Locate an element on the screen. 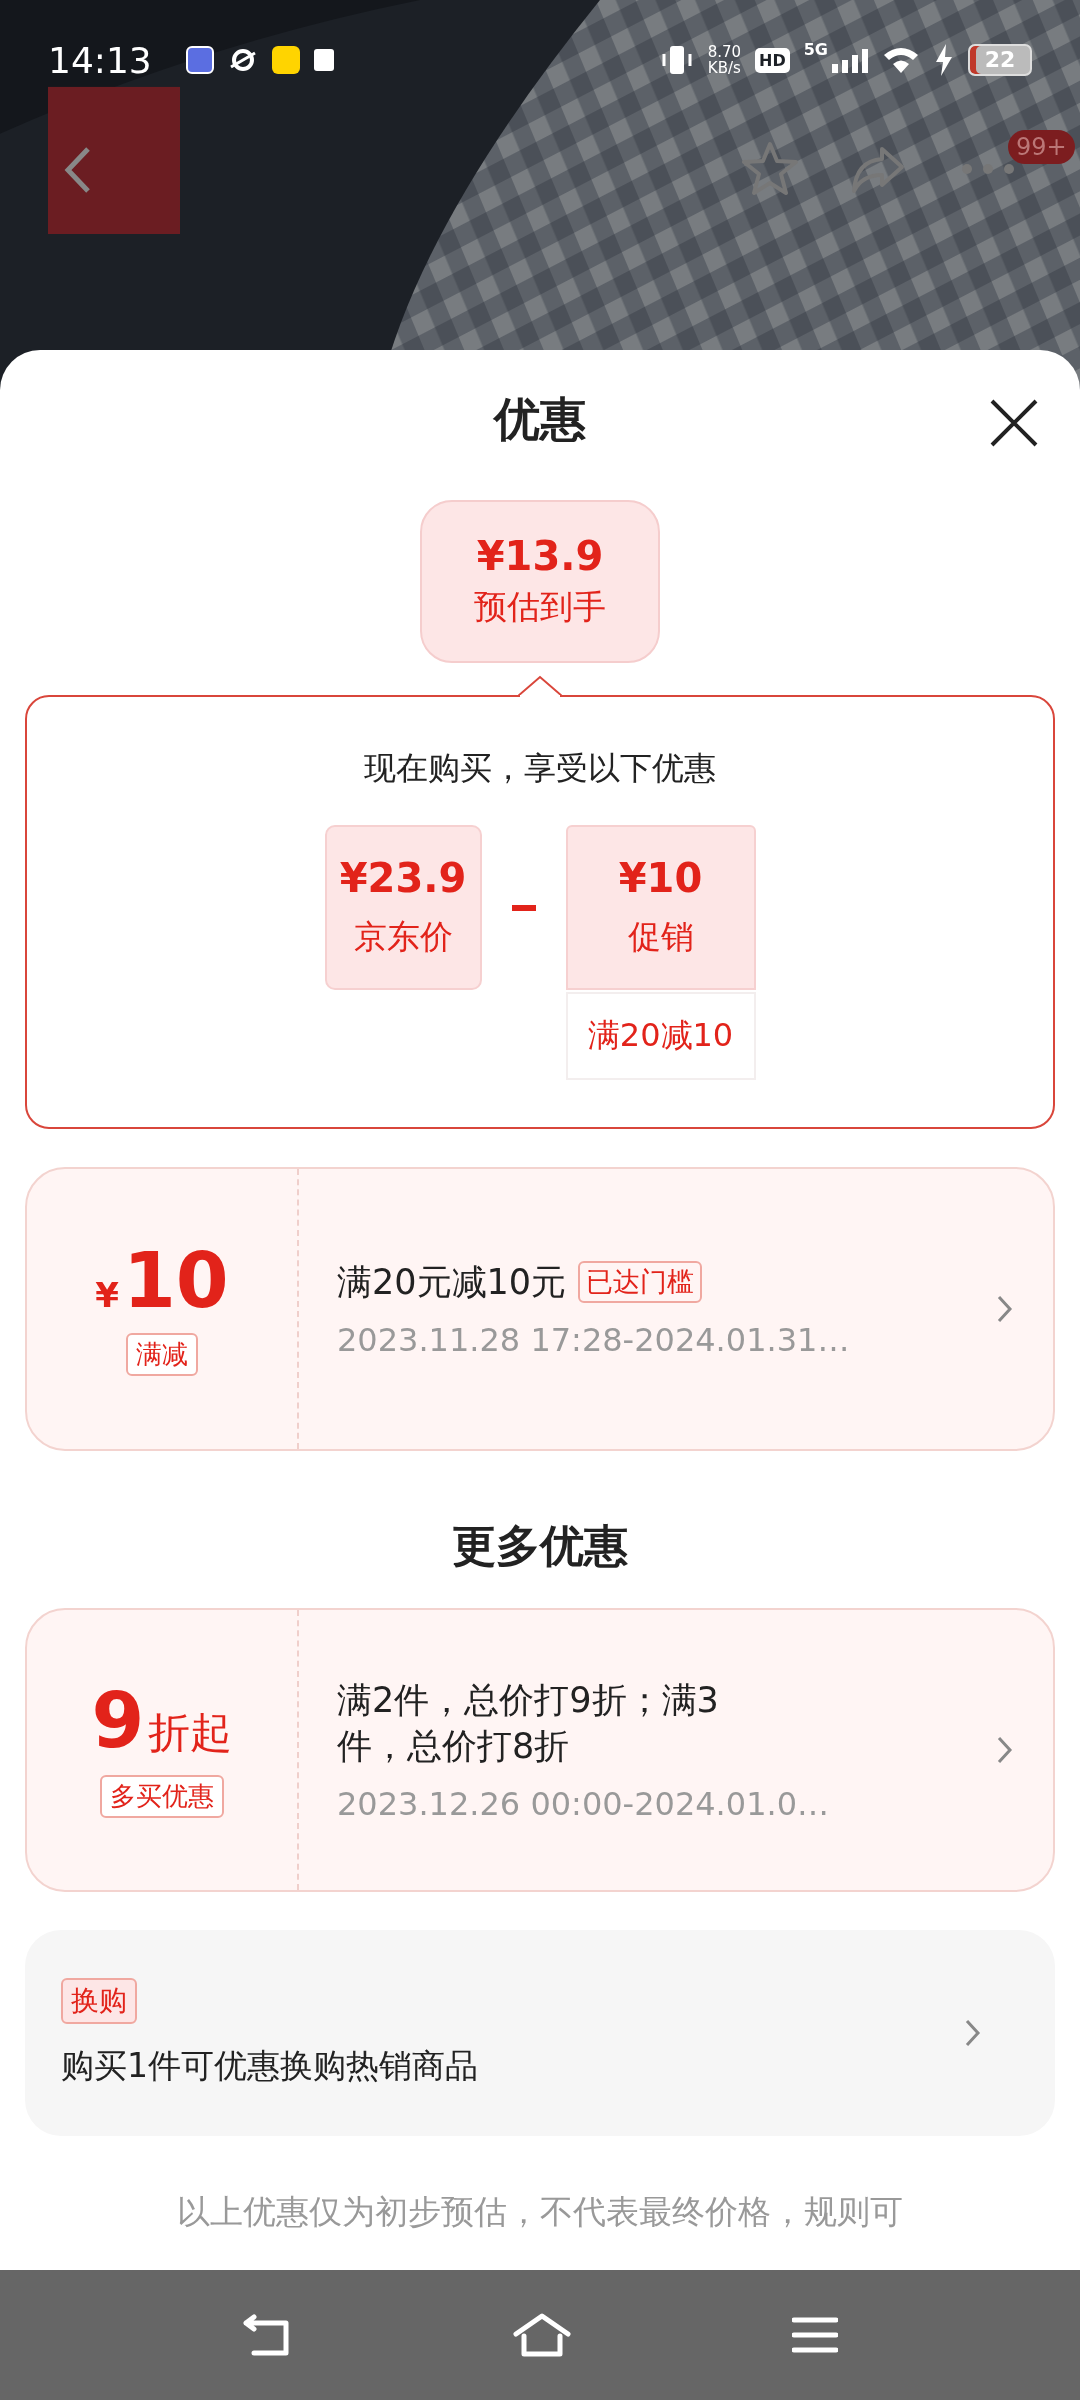  signal-icon is located at coordinates (850, 60).